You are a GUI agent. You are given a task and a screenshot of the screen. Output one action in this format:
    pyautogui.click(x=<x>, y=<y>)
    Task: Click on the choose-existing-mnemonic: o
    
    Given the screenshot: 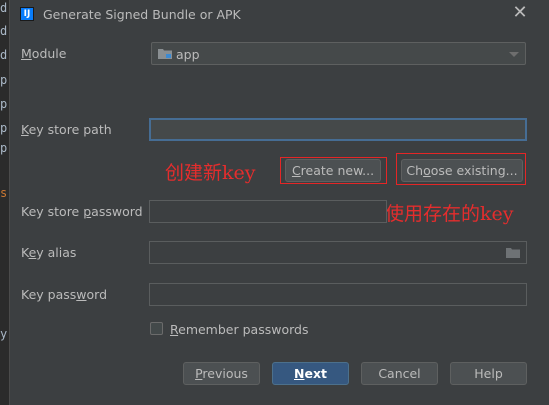 What is the action you would take?
    pyautogui.click(x=427, y=170)
    